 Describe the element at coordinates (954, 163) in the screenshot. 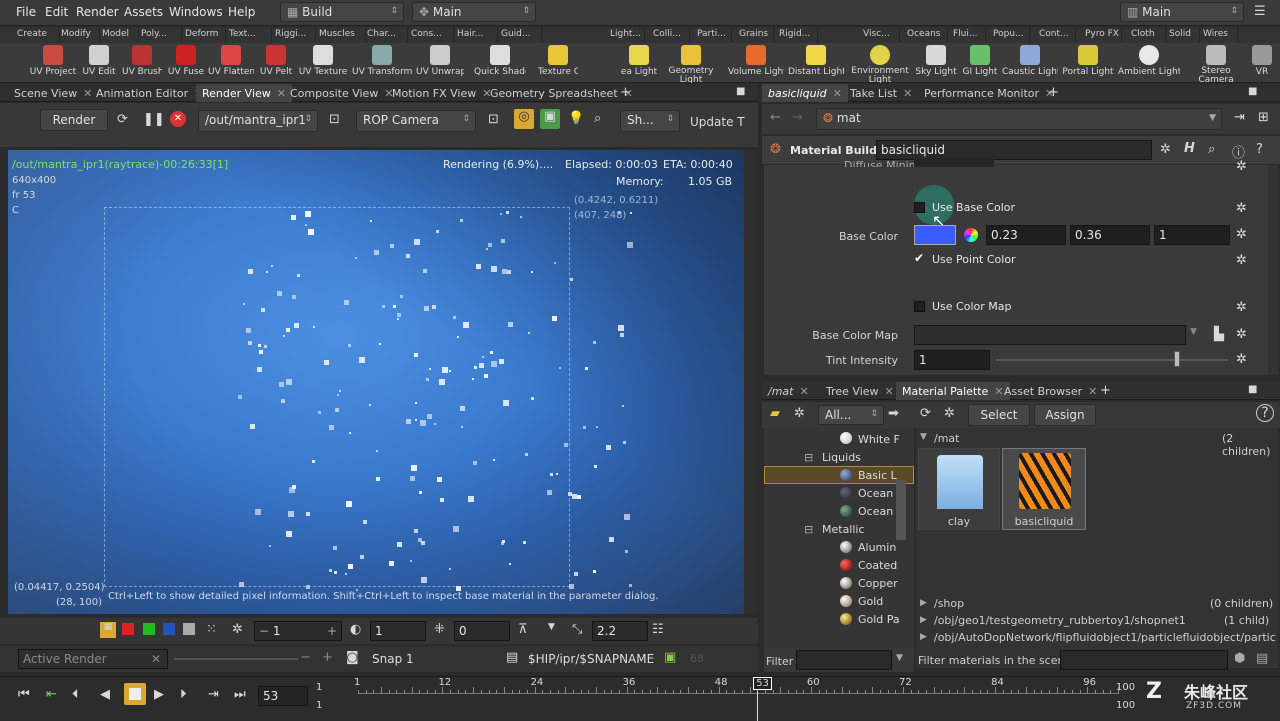

I see `diffuse-minimum-field` at that location.